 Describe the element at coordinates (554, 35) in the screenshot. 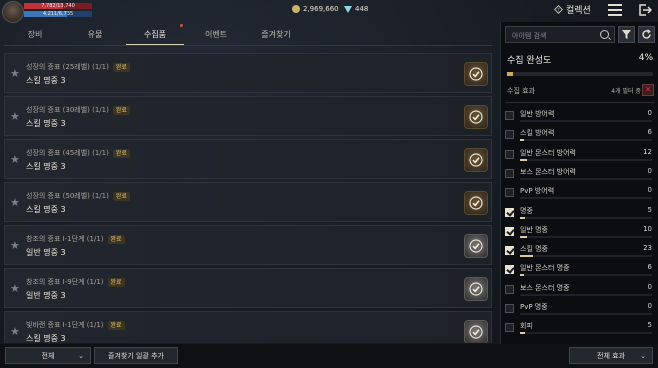

I see `search-input` at that location.